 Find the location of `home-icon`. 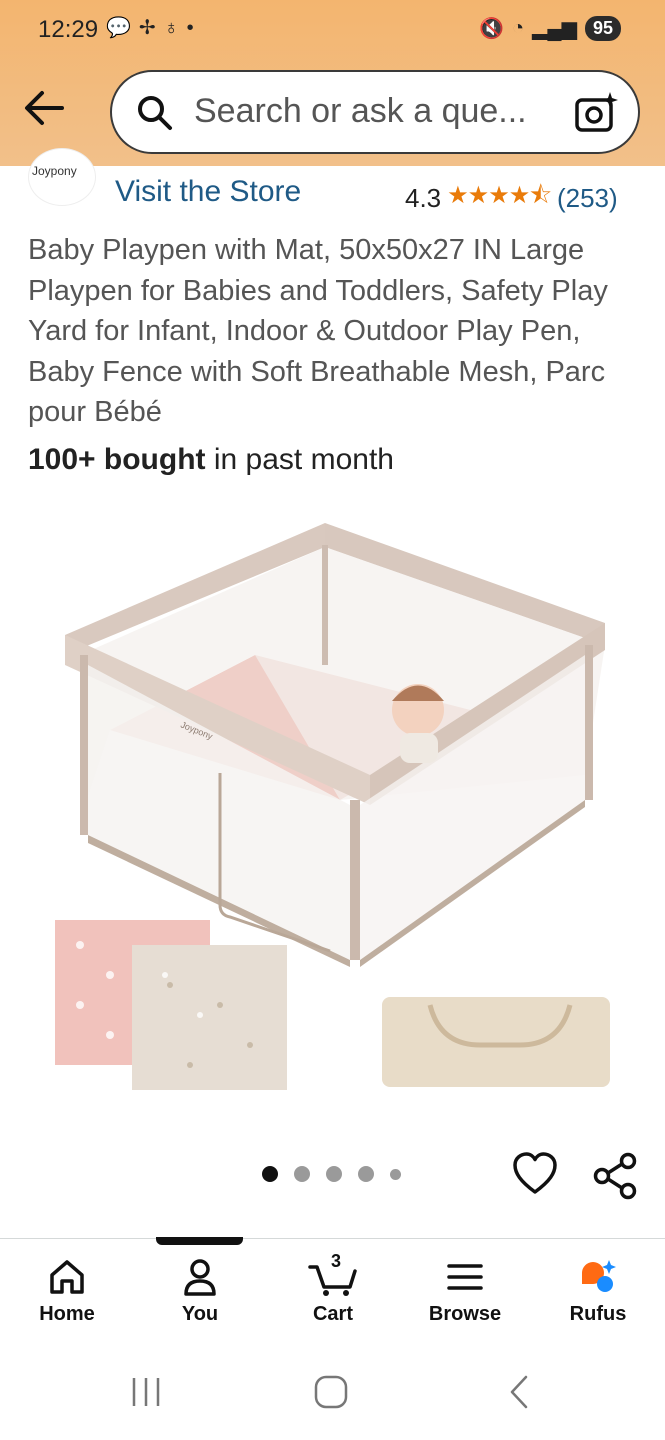

home-icon is located at coordinates (67, 1277).